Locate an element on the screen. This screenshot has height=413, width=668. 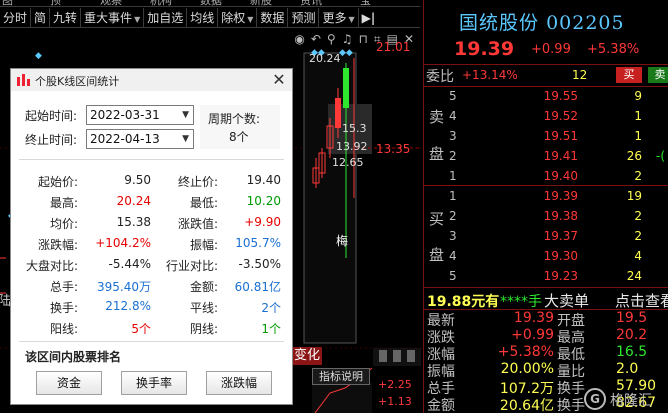
close-icon: ✕ is located at coordinates (279, 80).